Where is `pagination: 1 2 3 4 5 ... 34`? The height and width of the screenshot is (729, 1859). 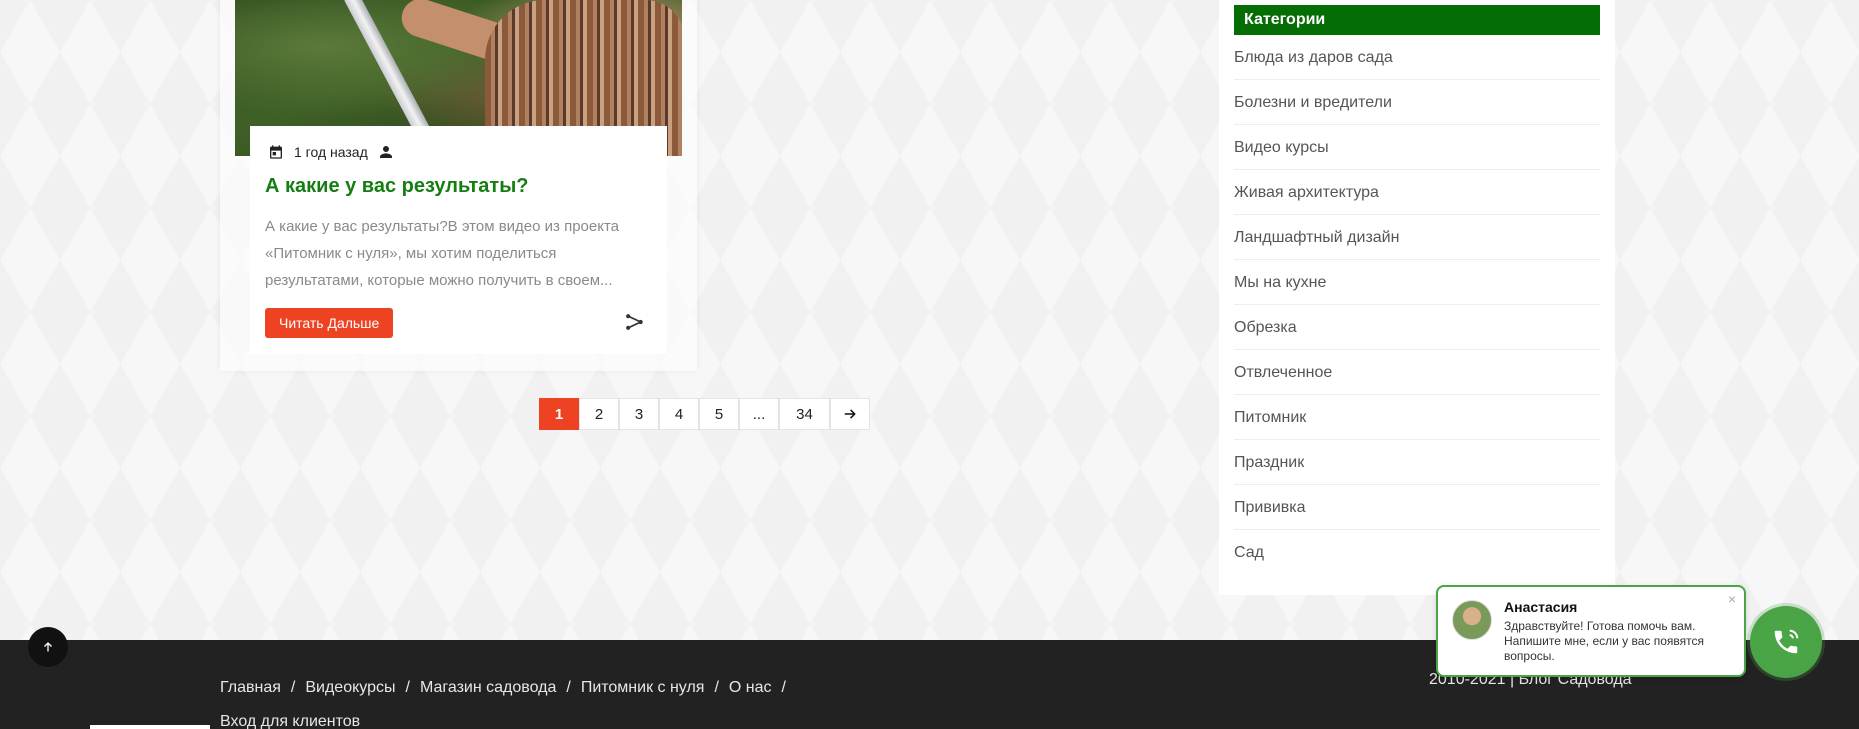
pagination: 1 2 3 4 5 ... 34 is located at coordinates (704, 414).